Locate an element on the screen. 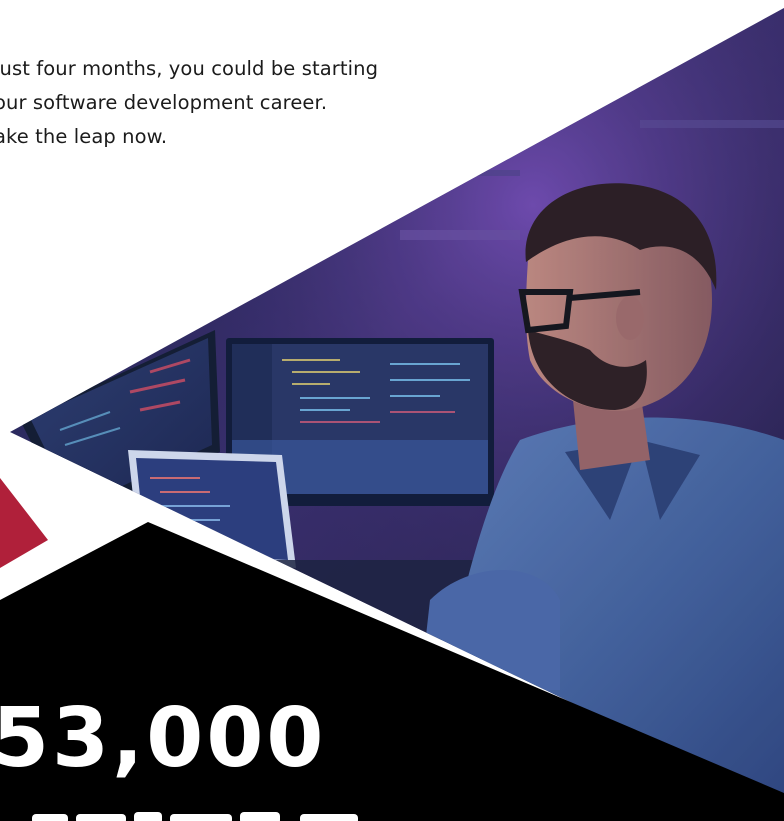  stat-caption-cropped is located at coordinates (195, 816).